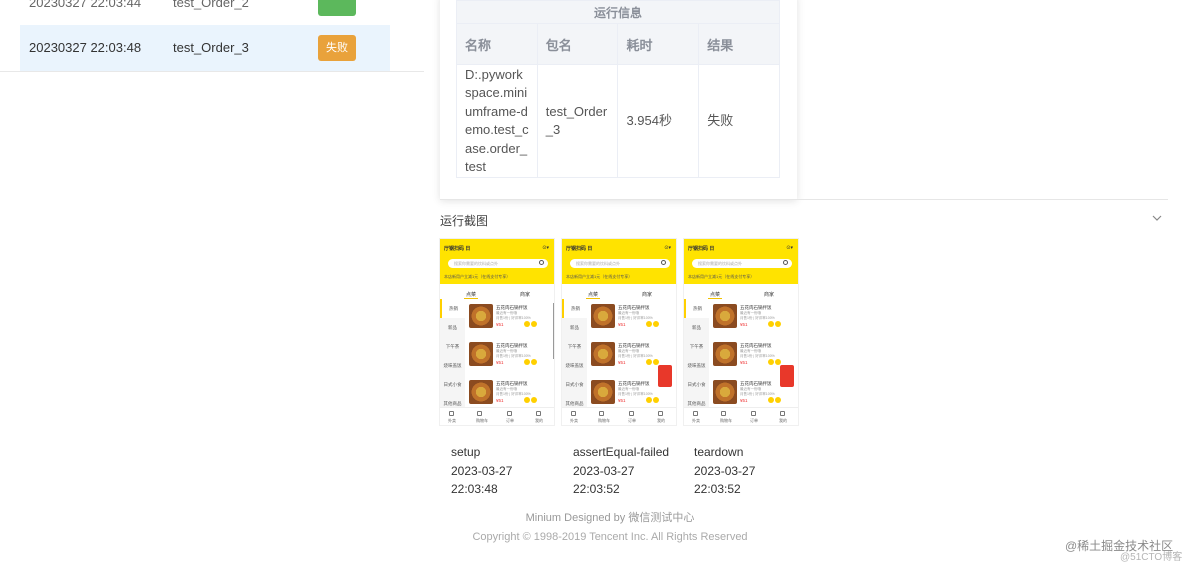 Image resolution: width=1184 pixels, height=566 pixels. What do you see at coordinates (497, 44) in the screenshot?
I see `col-header-name: 名称` at bounding box center [497, 44].